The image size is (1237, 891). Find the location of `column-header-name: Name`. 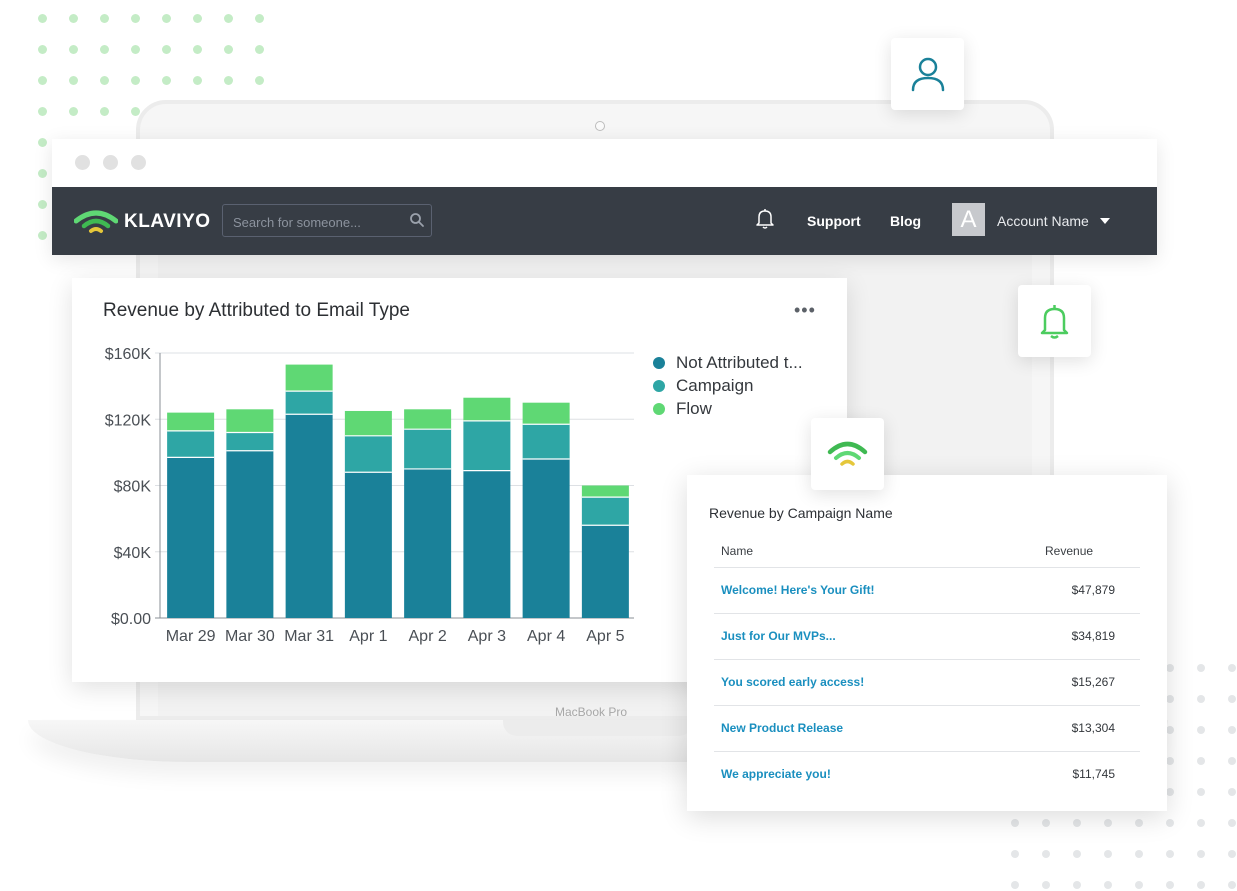

column-header-name: Name is located at coordinates (737, 551).